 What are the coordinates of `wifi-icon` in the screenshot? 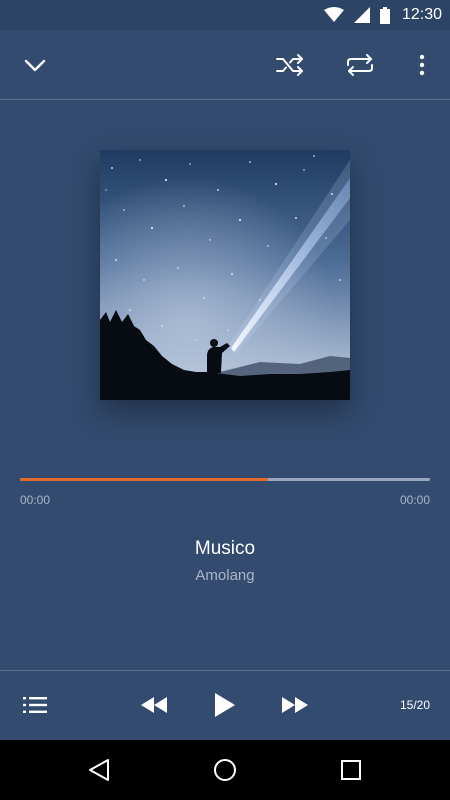 It's located at (333, 14).